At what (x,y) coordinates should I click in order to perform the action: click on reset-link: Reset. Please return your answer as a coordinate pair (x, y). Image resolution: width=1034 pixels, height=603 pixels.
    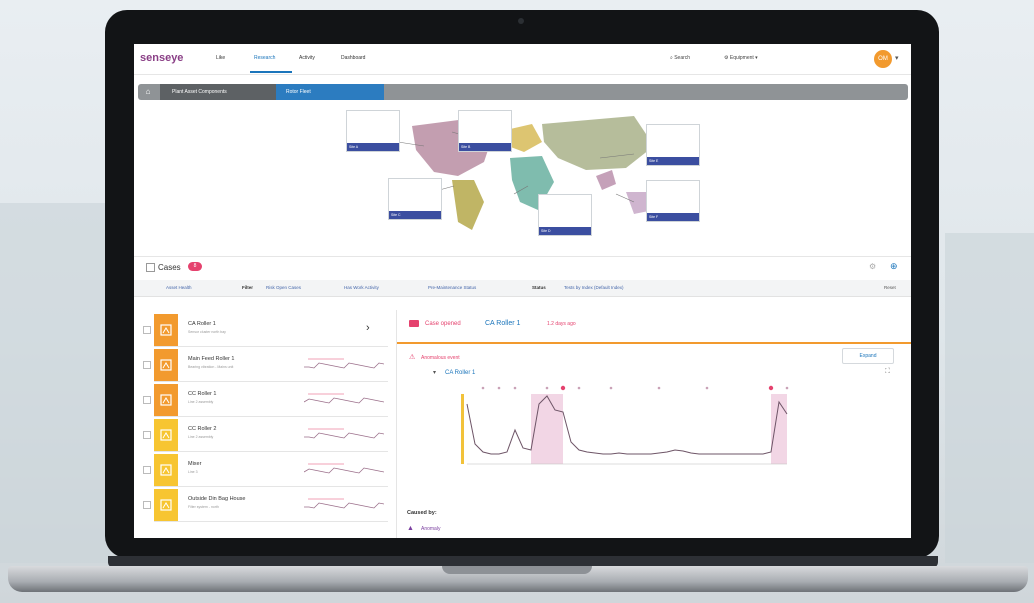
    Looking at the image, I should click on (890, 287).